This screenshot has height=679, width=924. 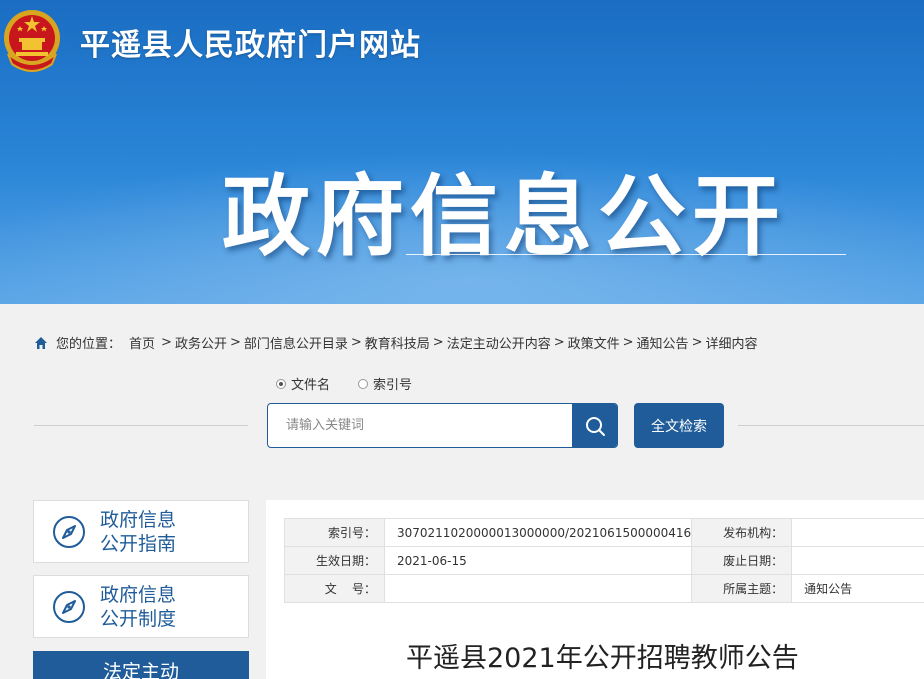 I want to click on site-title: 平遥县人民政府门户网站, so click(x=250, y=42).